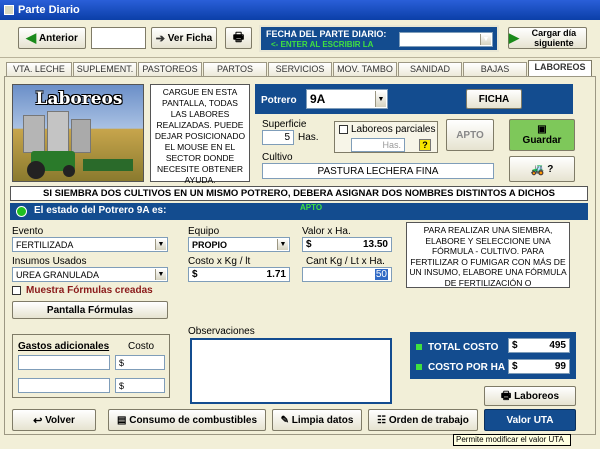 This screenshot has height=449, width=600. I want to click on gastos-costo-label: Costo, so click(141, 346).